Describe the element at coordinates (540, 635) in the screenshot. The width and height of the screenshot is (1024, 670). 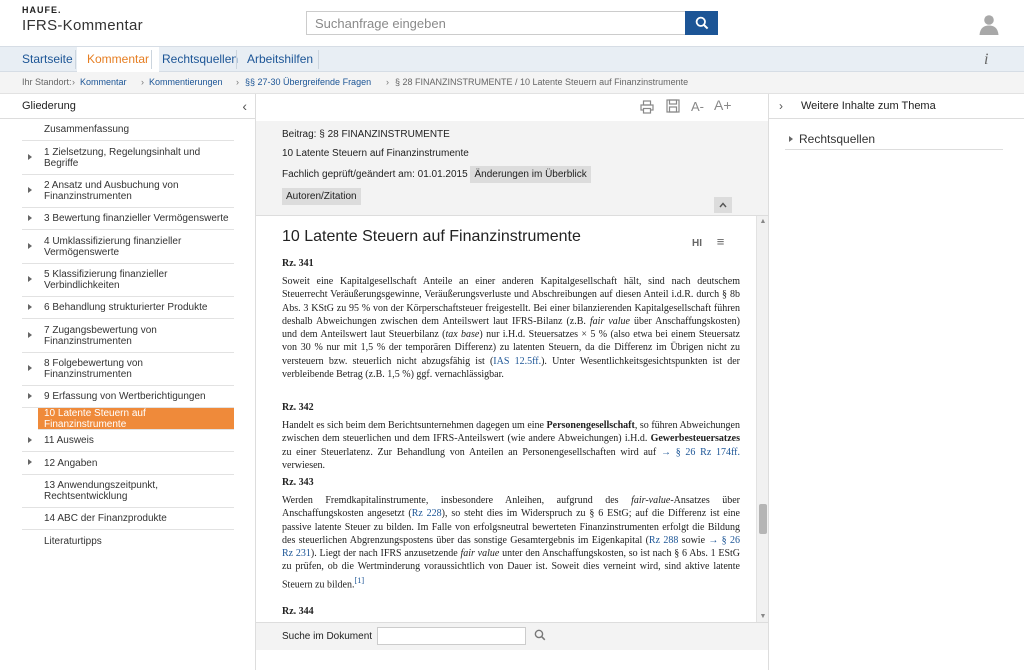
I see `search-icon` at that location.